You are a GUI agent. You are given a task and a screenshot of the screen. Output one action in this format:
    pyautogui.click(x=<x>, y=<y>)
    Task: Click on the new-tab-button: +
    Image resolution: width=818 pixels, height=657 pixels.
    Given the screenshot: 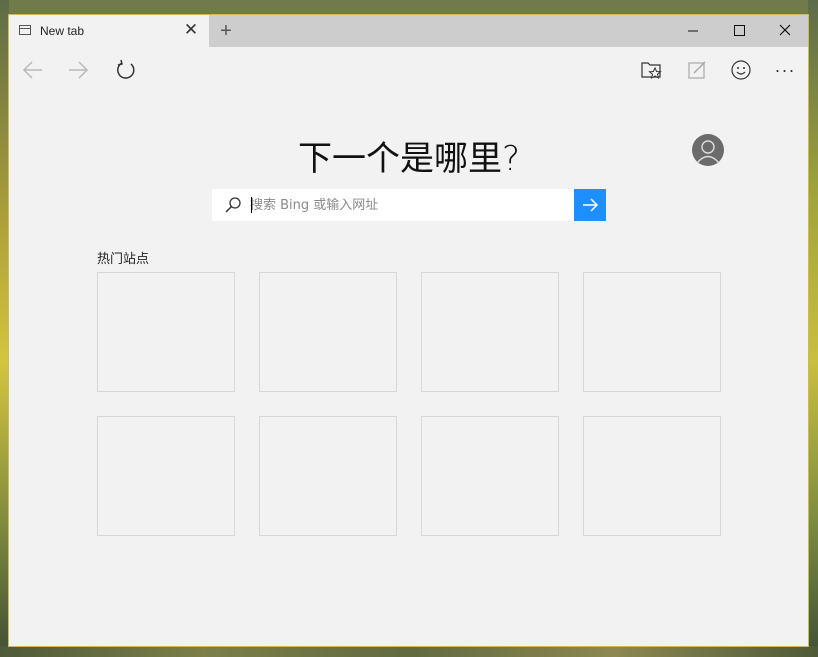 What is the action you would take?
    pyautogui.click(x=226, y=31)
    